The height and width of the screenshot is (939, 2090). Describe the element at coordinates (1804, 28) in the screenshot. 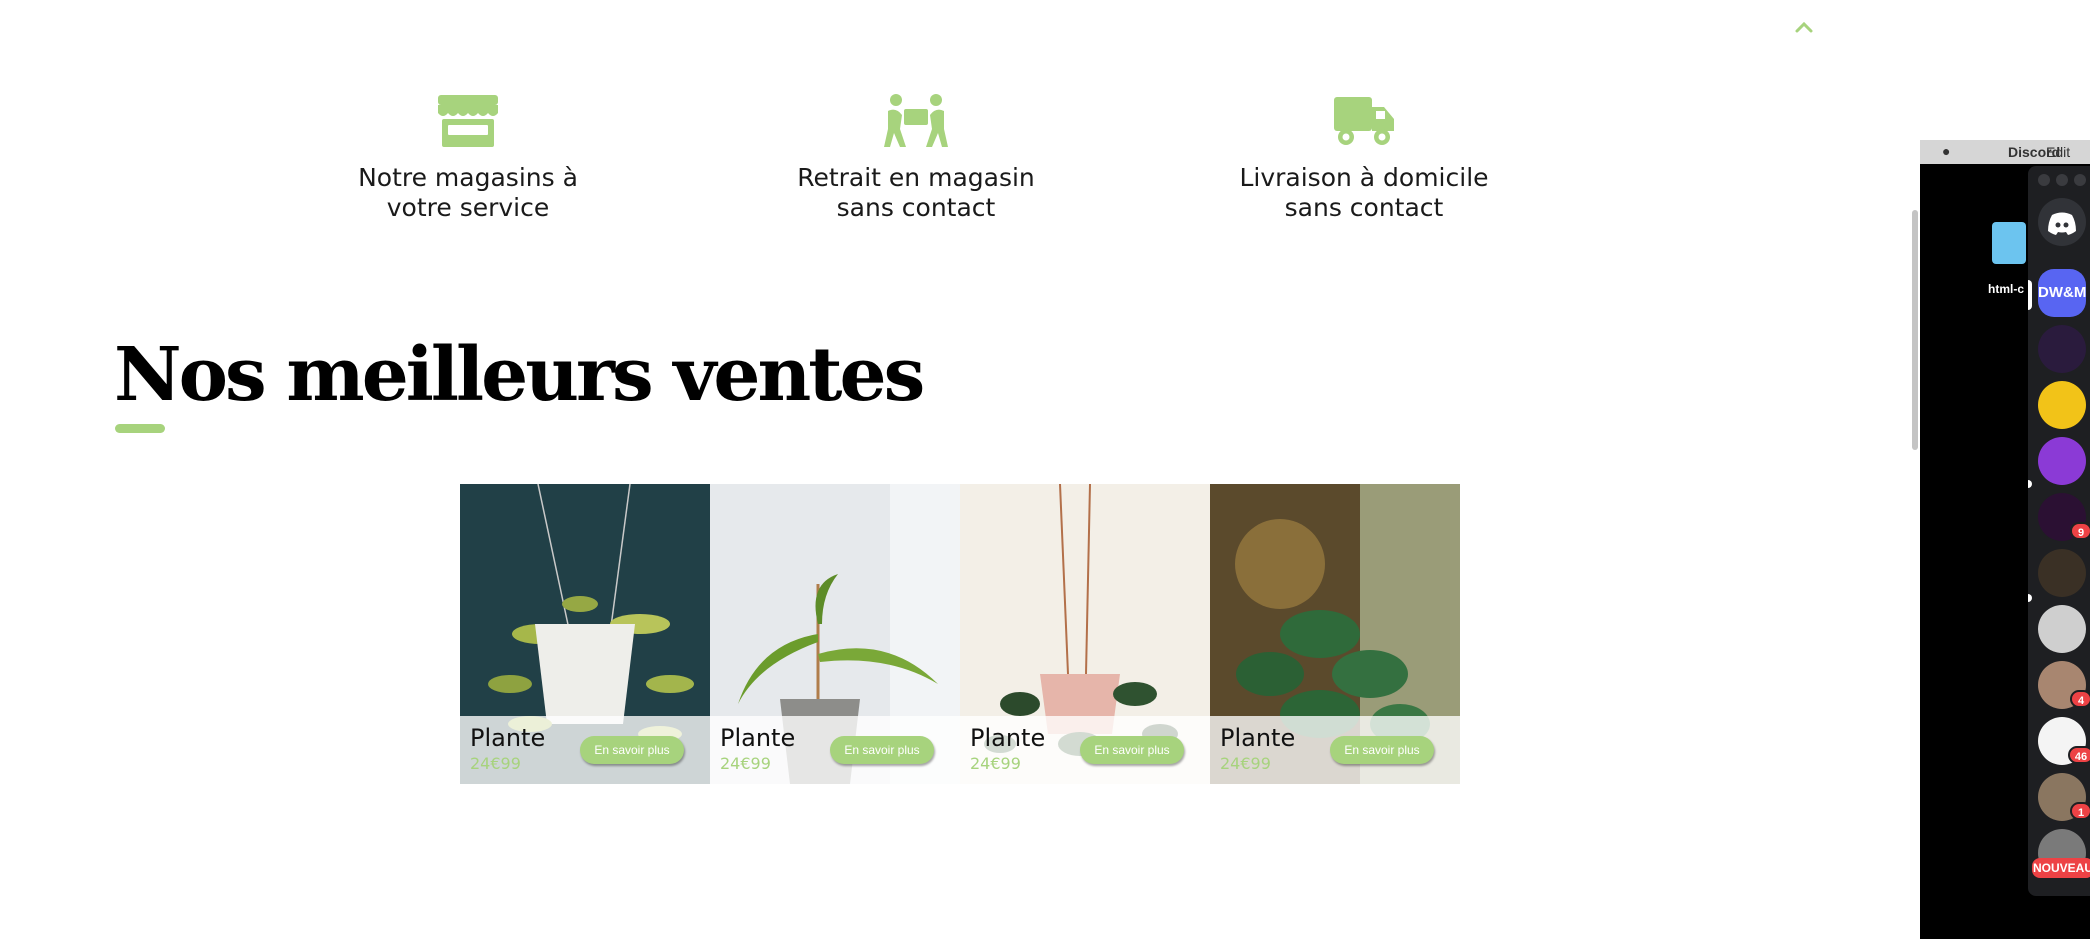

I see `chevron-up-icon` at that location.